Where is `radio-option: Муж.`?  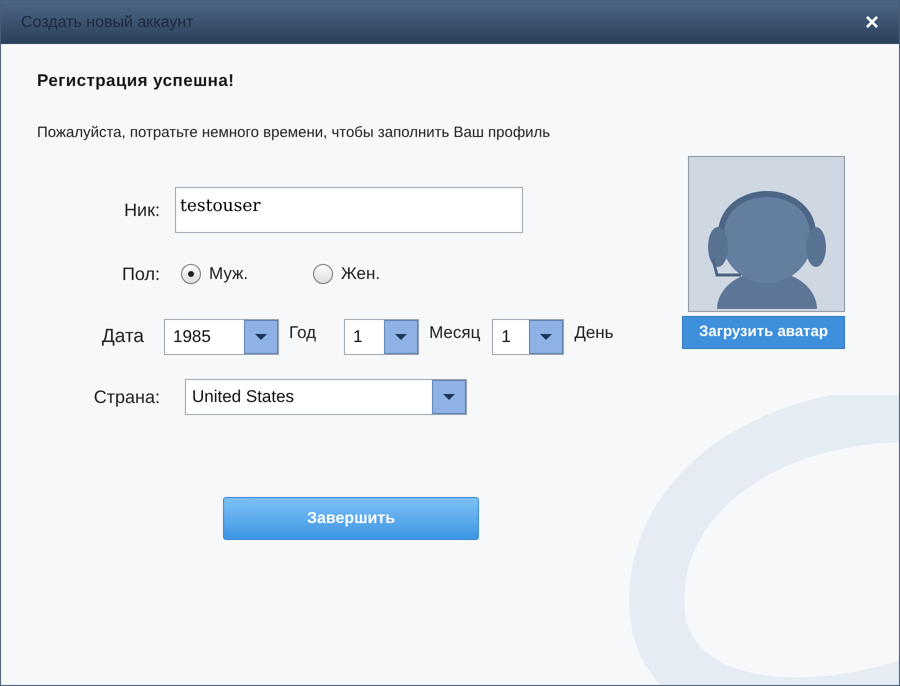 radio-option: Муж. is located at coordinates (247, 274).